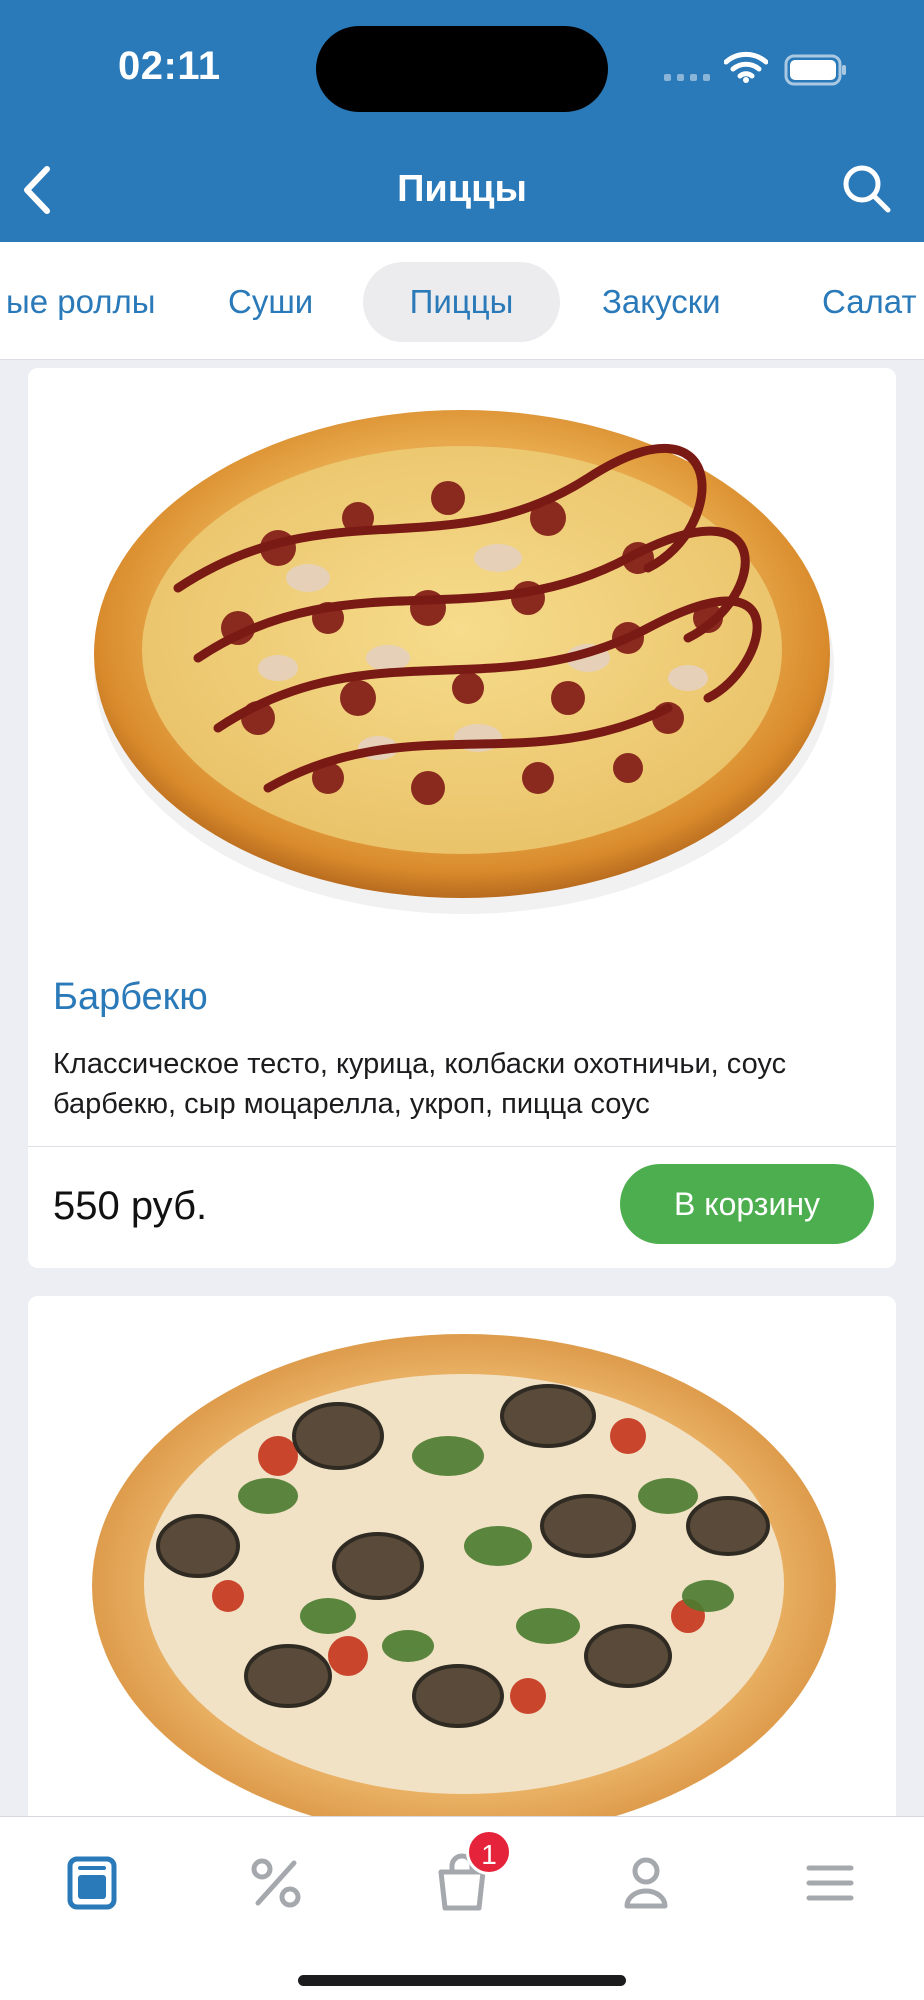  I want to click on profile-icon, so click(646, 1883).